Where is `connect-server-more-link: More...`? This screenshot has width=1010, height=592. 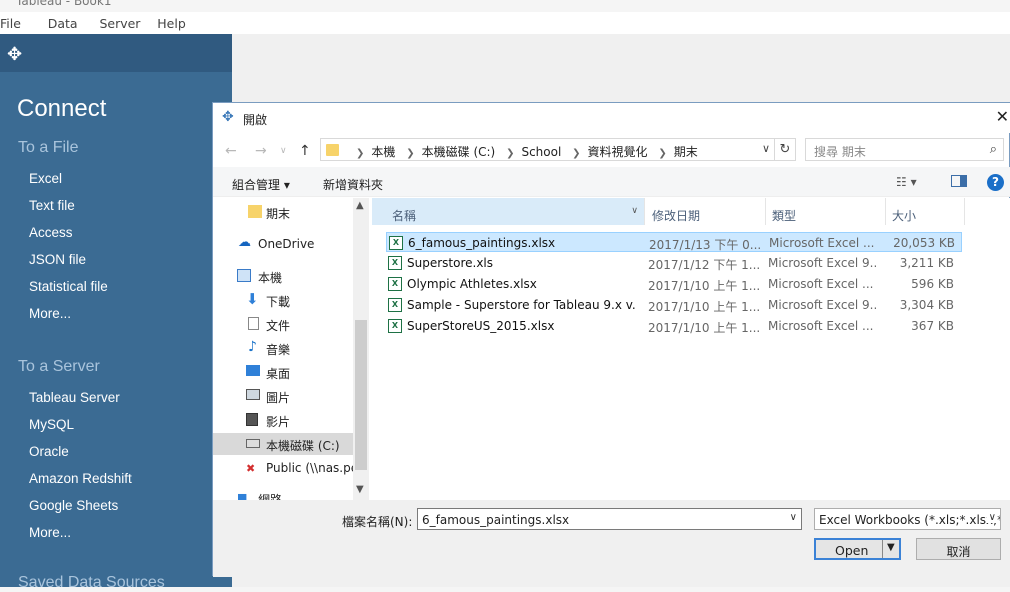 connect-server-more-link: More... is located at coordinates (50, 532).